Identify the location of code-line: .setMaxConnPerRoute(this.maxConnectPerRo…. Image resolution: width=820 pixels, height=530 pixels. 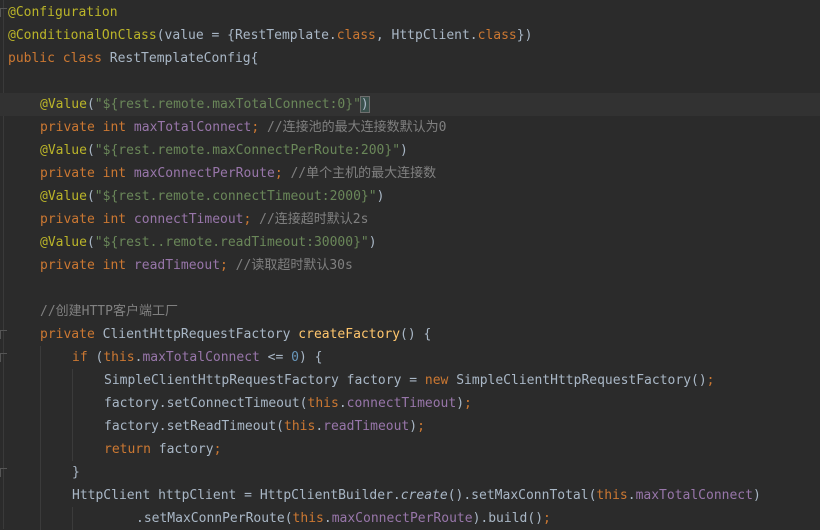
(410, 518).